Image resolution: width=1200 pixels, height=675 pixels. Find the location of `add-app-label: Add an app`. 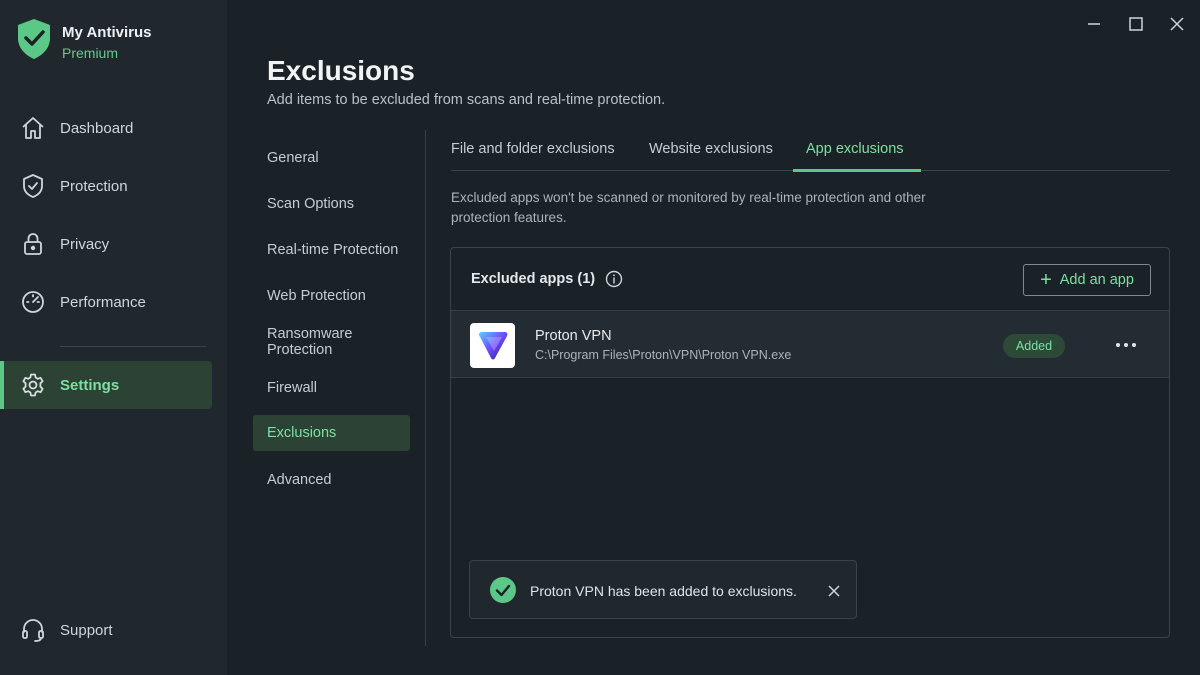

add-app-label: Add an app is located at coordinates (1096, 280).